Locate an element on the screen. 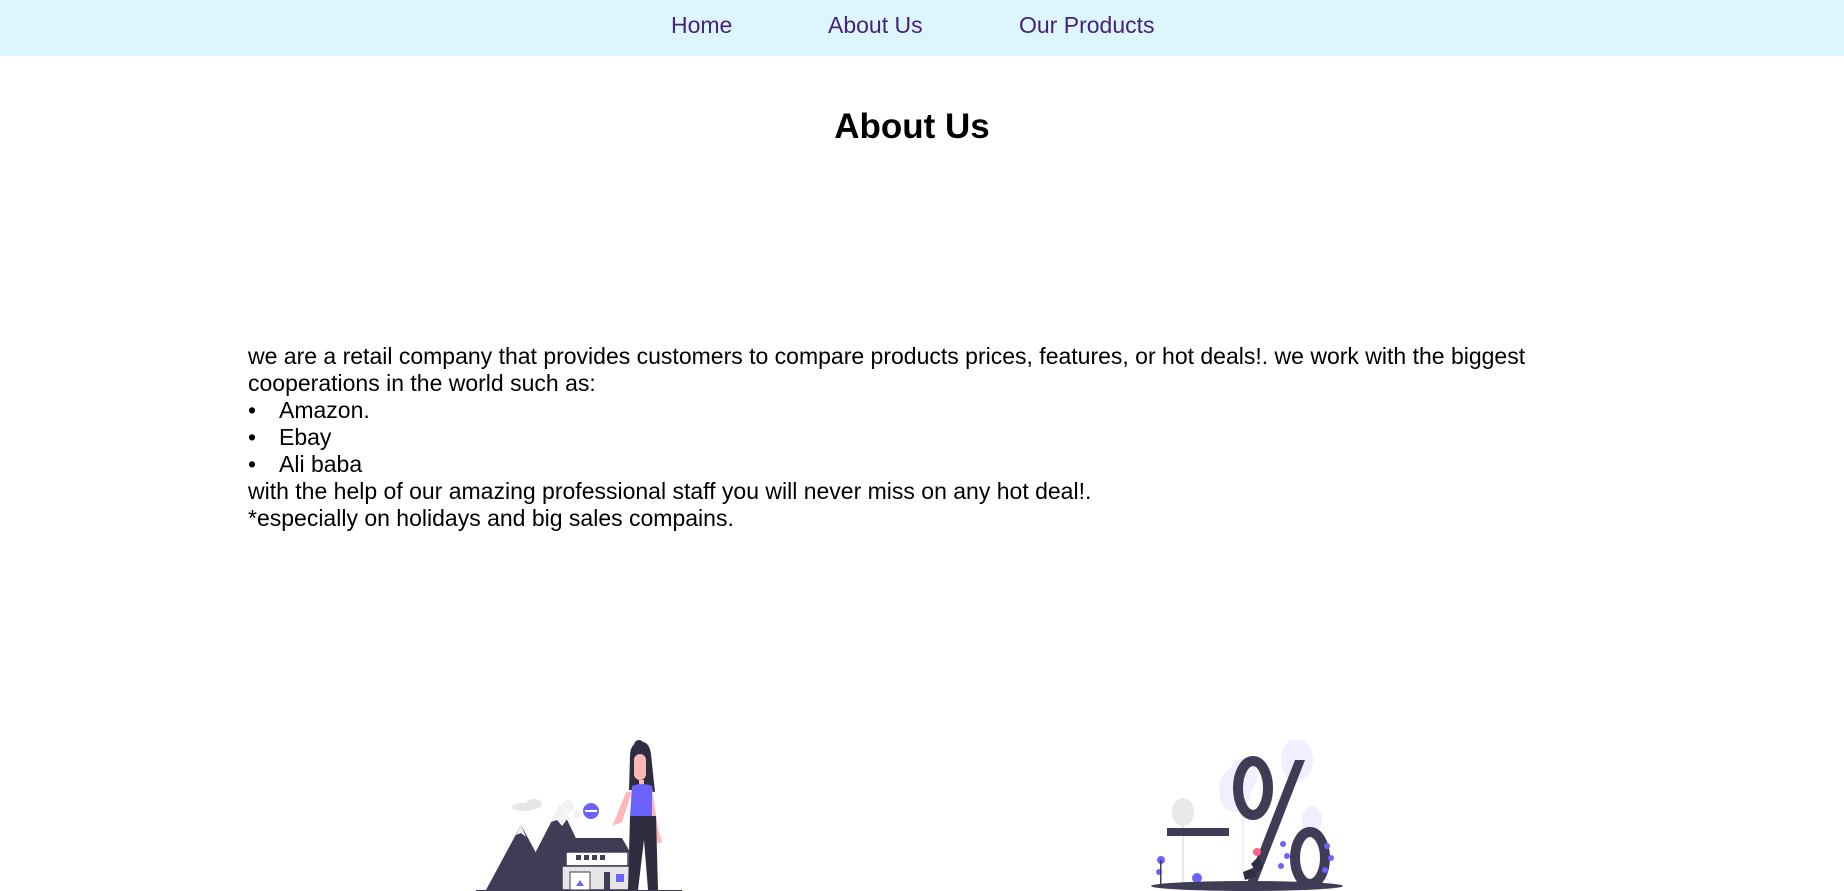 The height and width of the screenshot is (891, 1844). list-item: • Ebay is located at coordinates (908, 437).